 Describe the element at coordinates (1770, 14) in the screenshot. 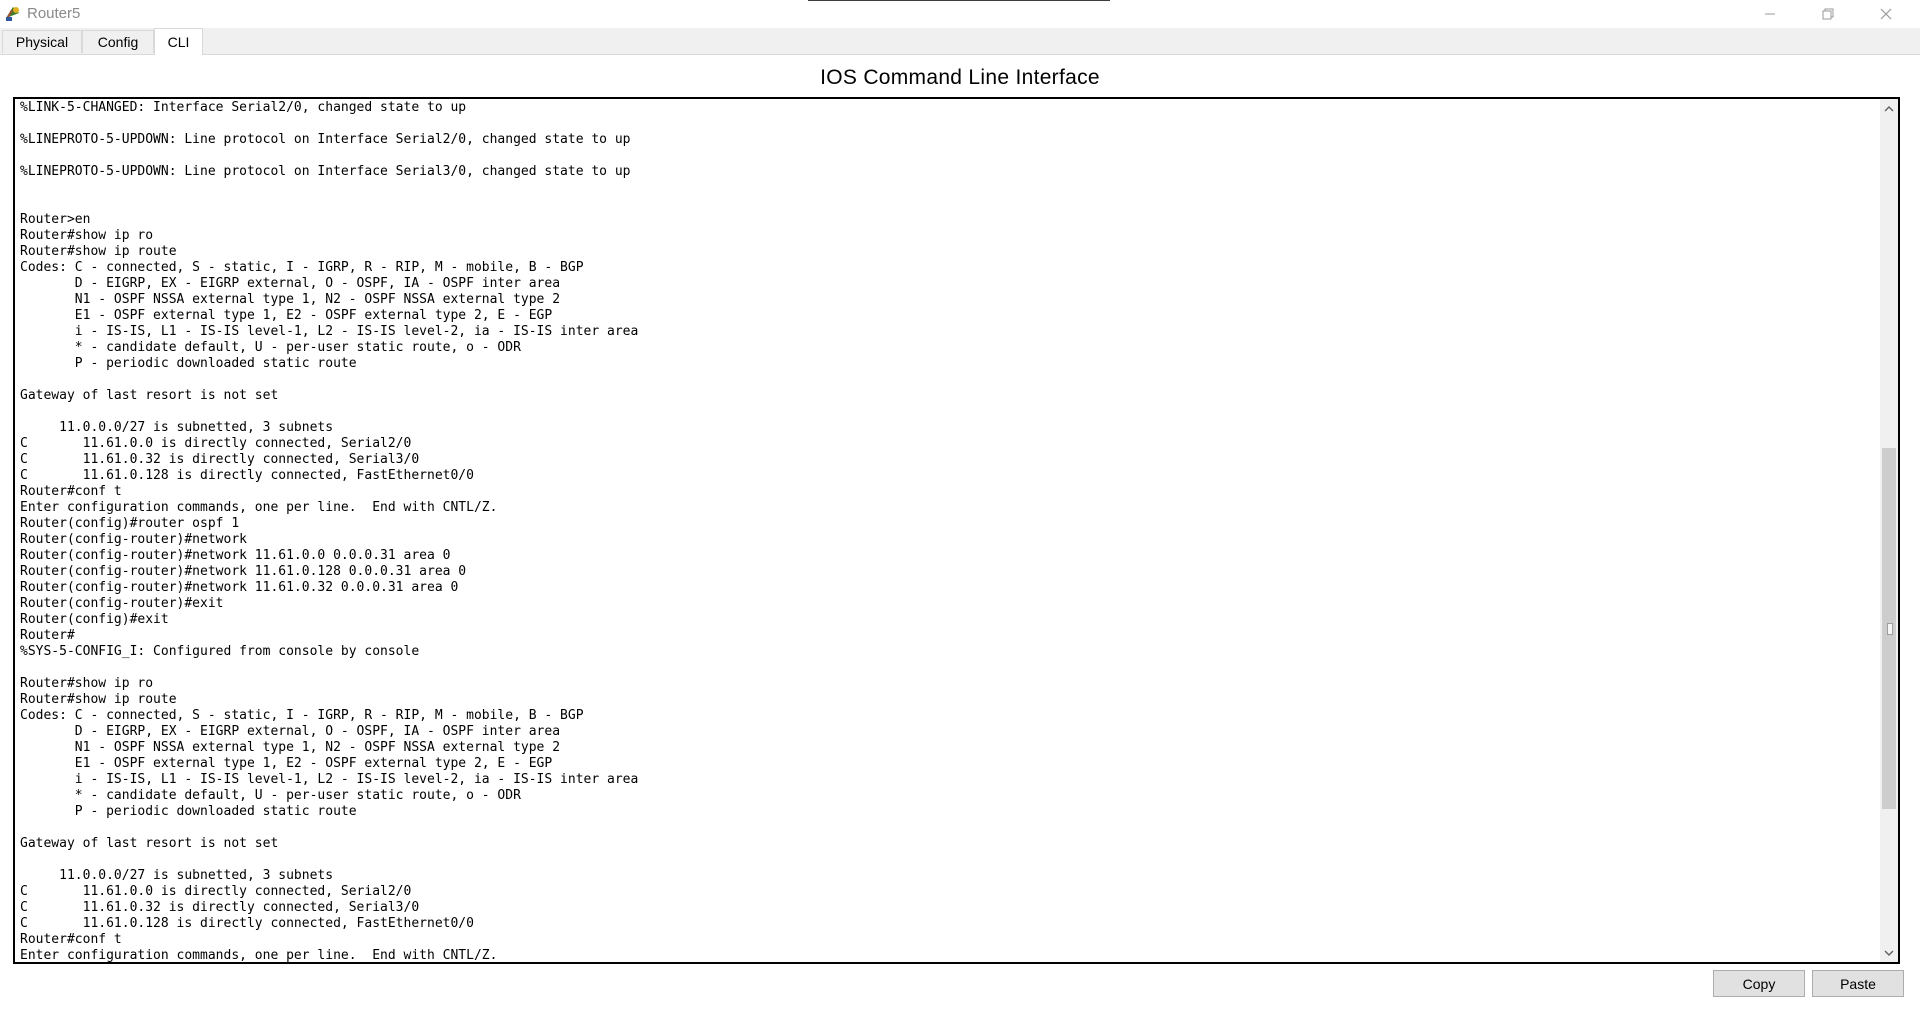

I see `minimize-icon` at that location.